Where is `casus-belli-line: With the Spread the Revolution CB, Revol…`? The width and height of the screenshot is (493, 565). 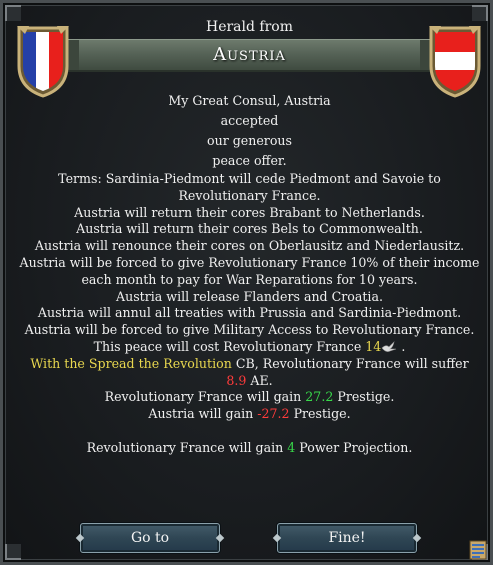 casus-belli-line: With the Spread the Revolution CB, Revol… is located at coordinates (249, 373).